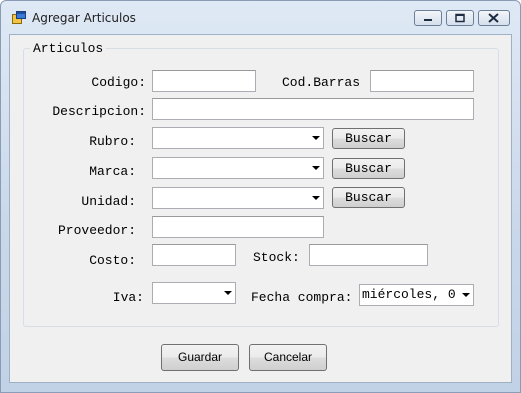 This screenshot has width=521, height=393. What do you see at coordinates (422, 81) in the screenshot?
I see `codbarras-input` at bounding box center [422, 81].